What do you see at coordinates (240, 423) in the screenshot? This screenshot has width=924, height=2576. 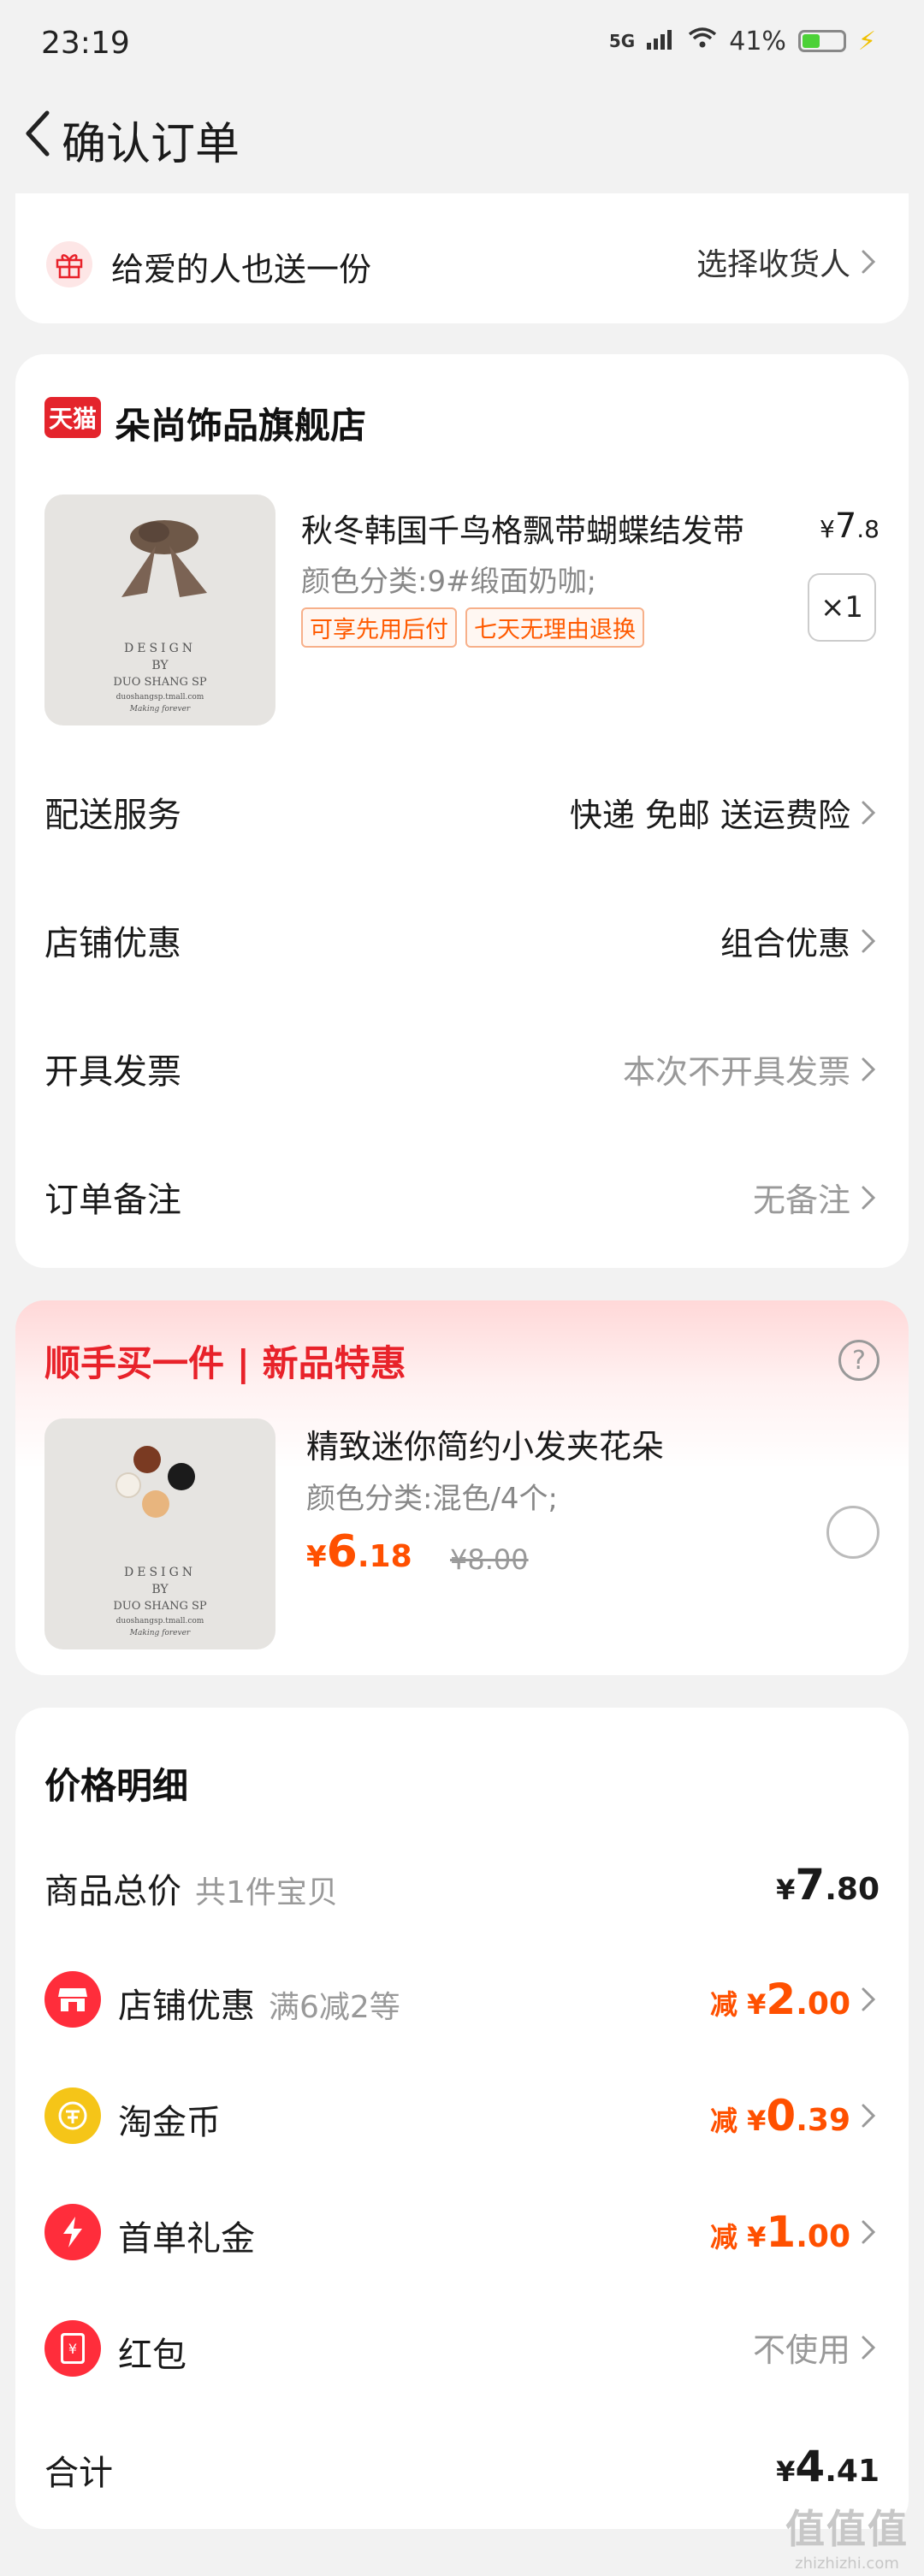 I see `shop-name: 朵尚饰品旗舰店` at bounding box center [240, 423].